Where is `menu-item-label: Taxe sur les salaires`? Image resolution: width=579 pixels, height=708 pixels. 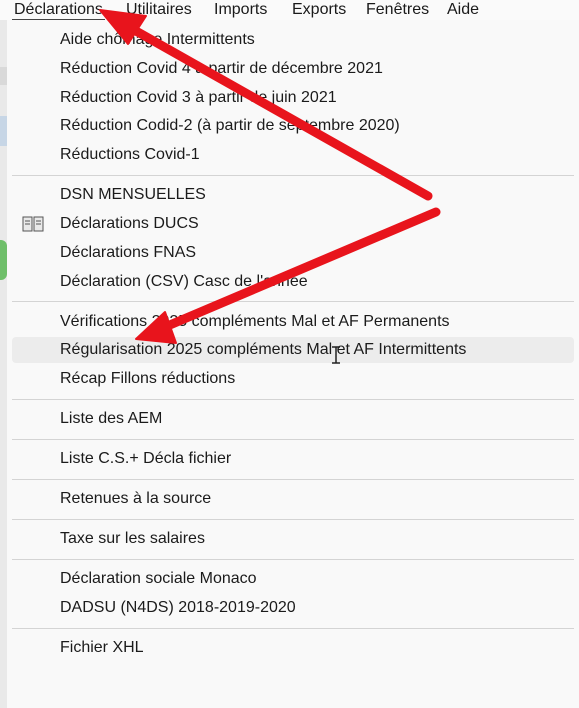
menu-item-label: Taxe sur les salaires is located at coordinates (132, 539).